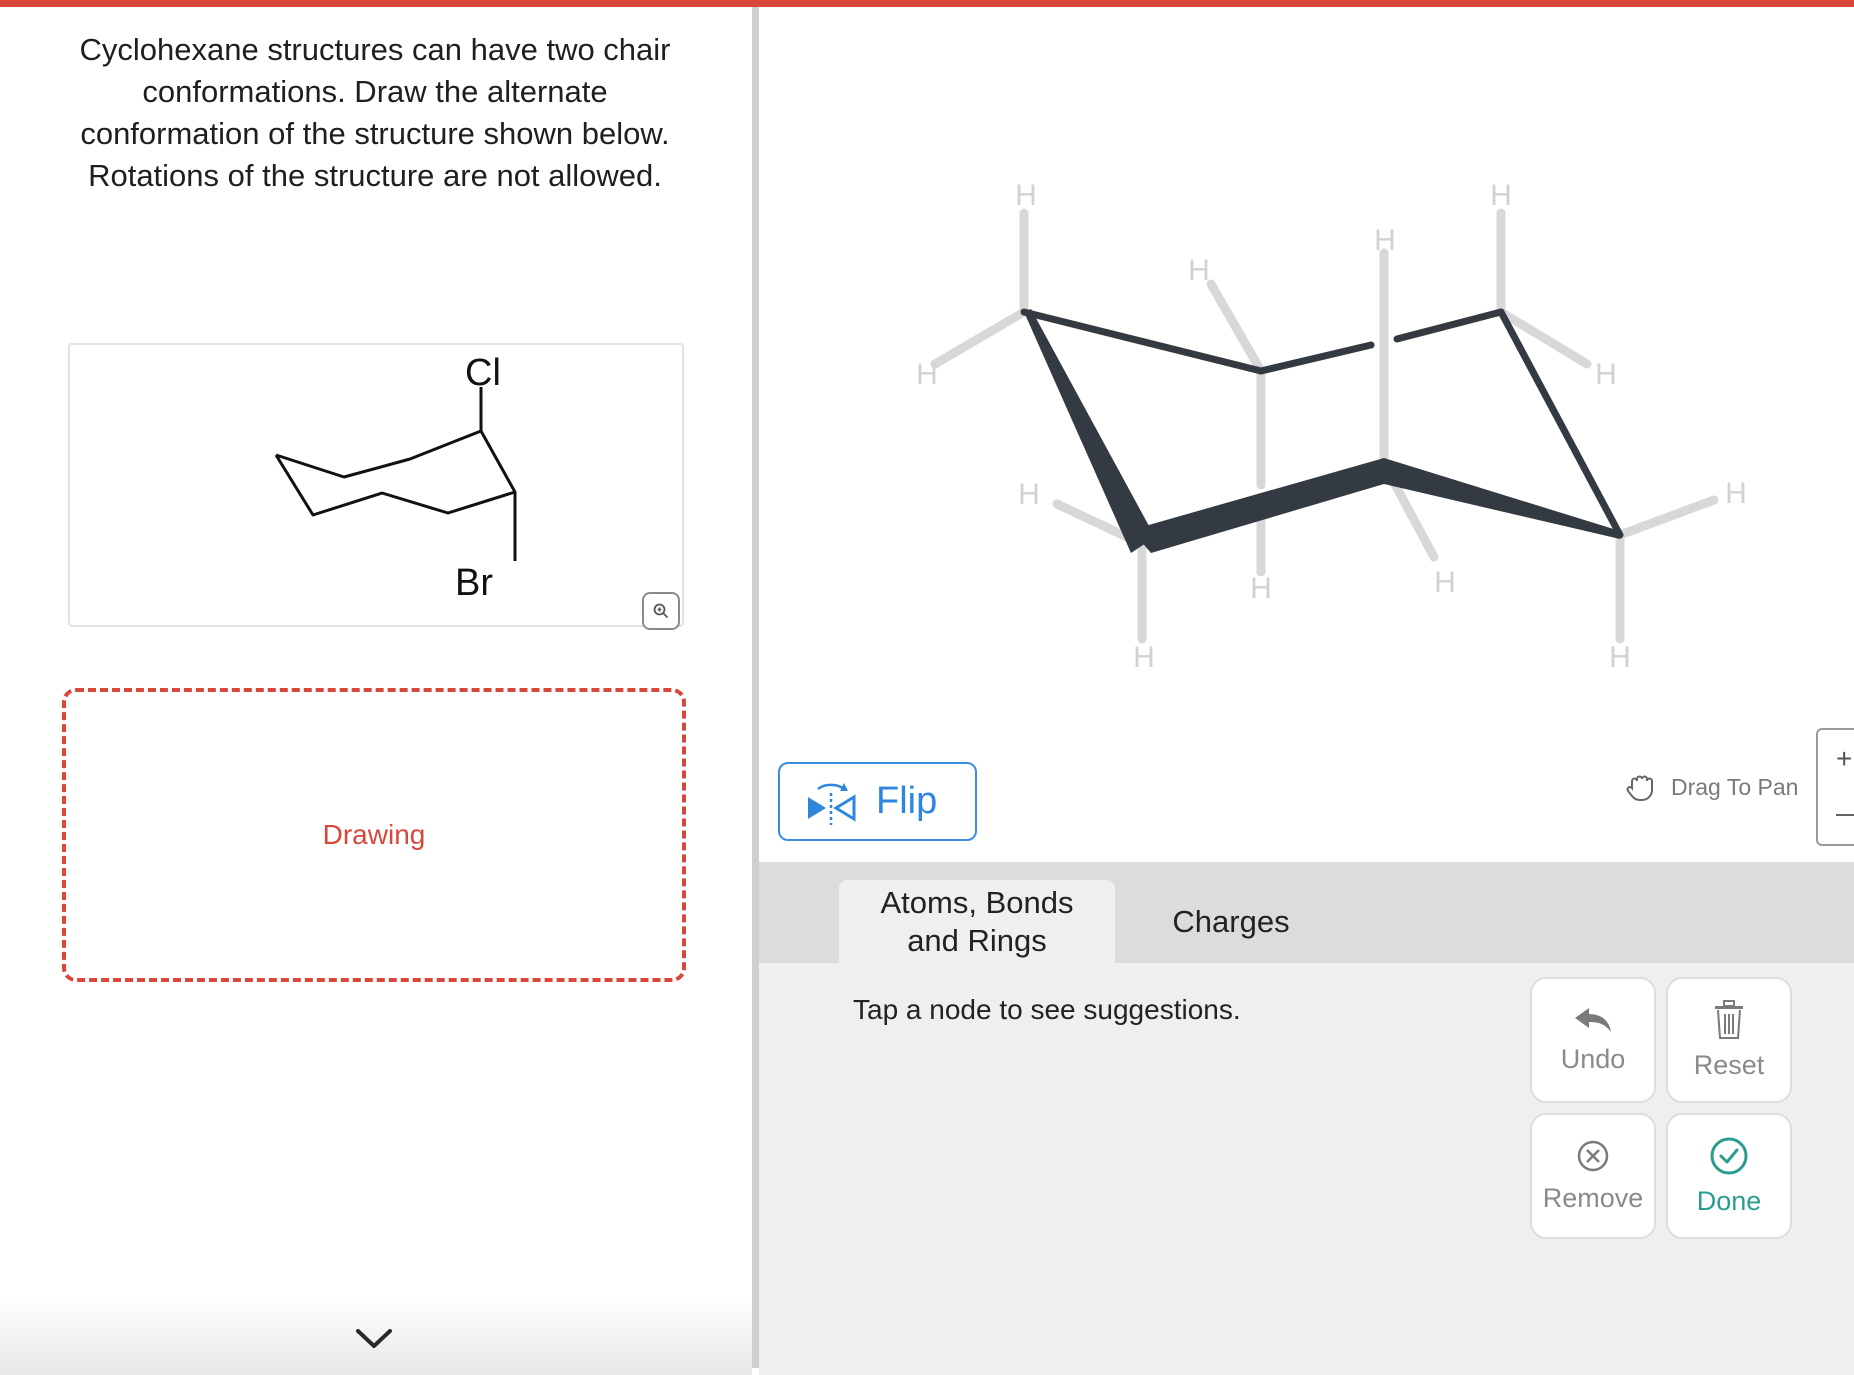 This screenshot has height=1375, width=1854. What do you see at coordinates (1845, 815) in the screenshot?
I see `zoom-out-button` at bounding box center [1845, 815].